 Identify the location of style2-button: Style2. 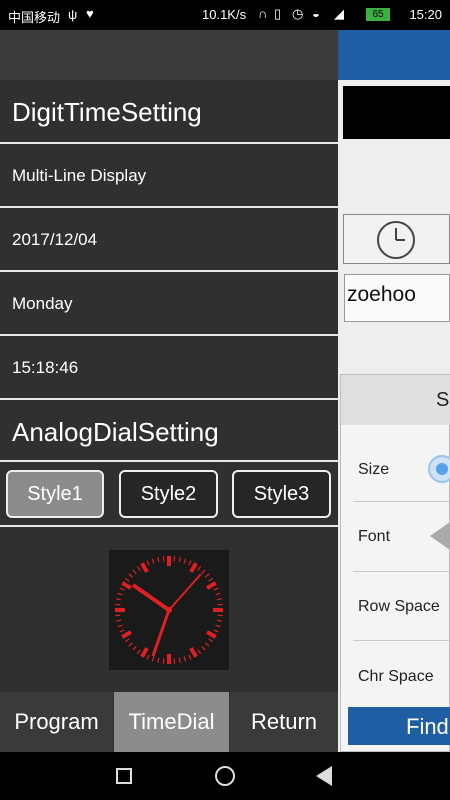
(168, 494).